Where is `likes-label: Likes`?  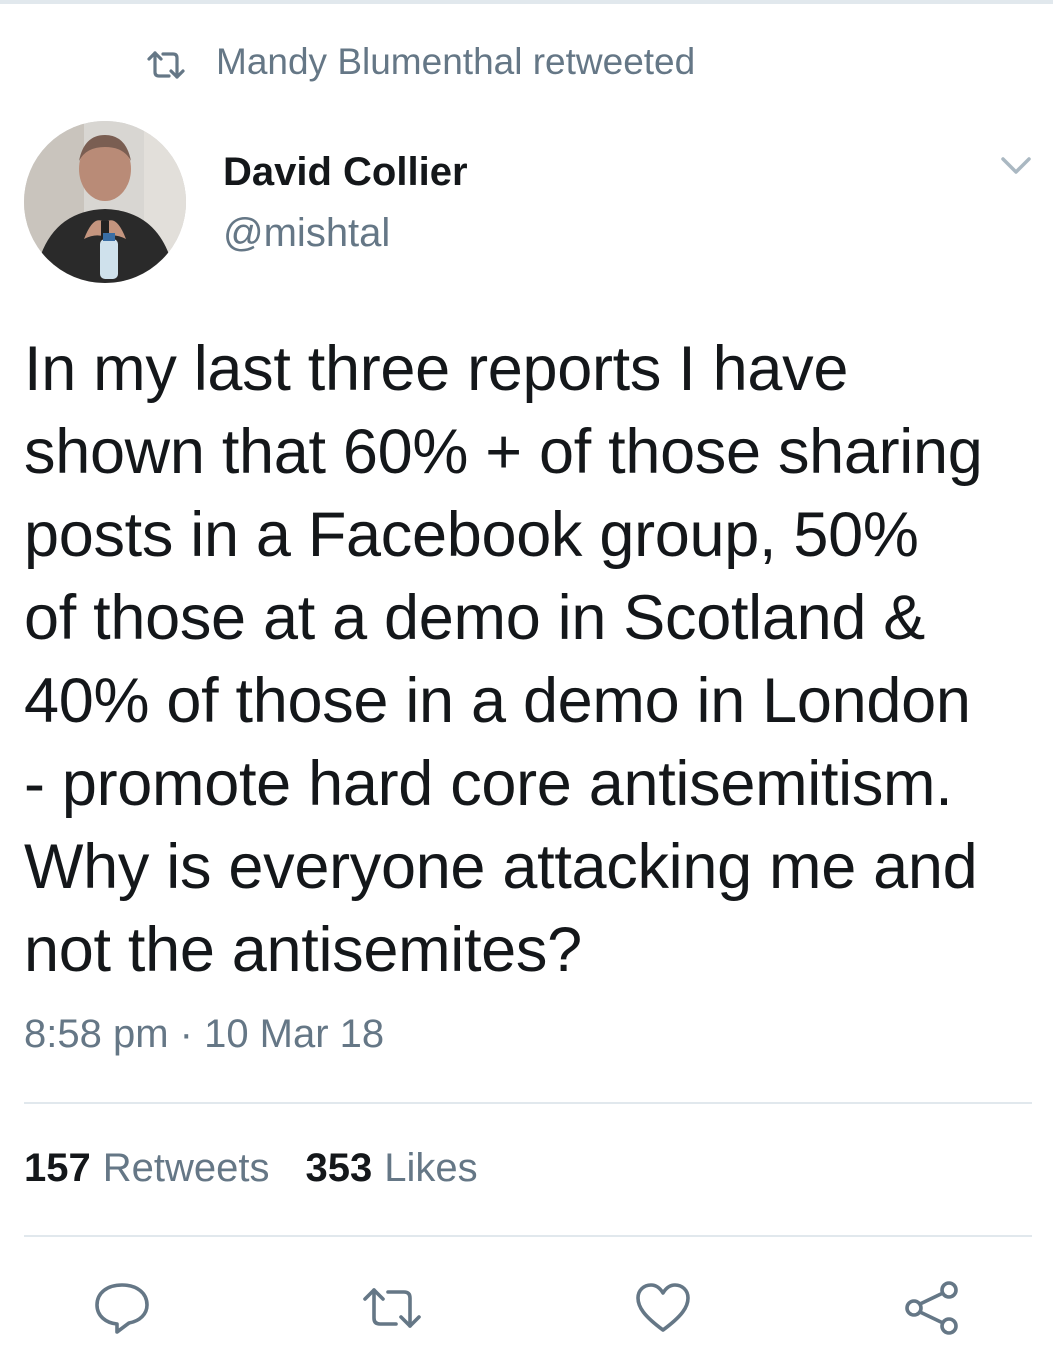
likes-label: Likes is located at coordinates (431, 1168).